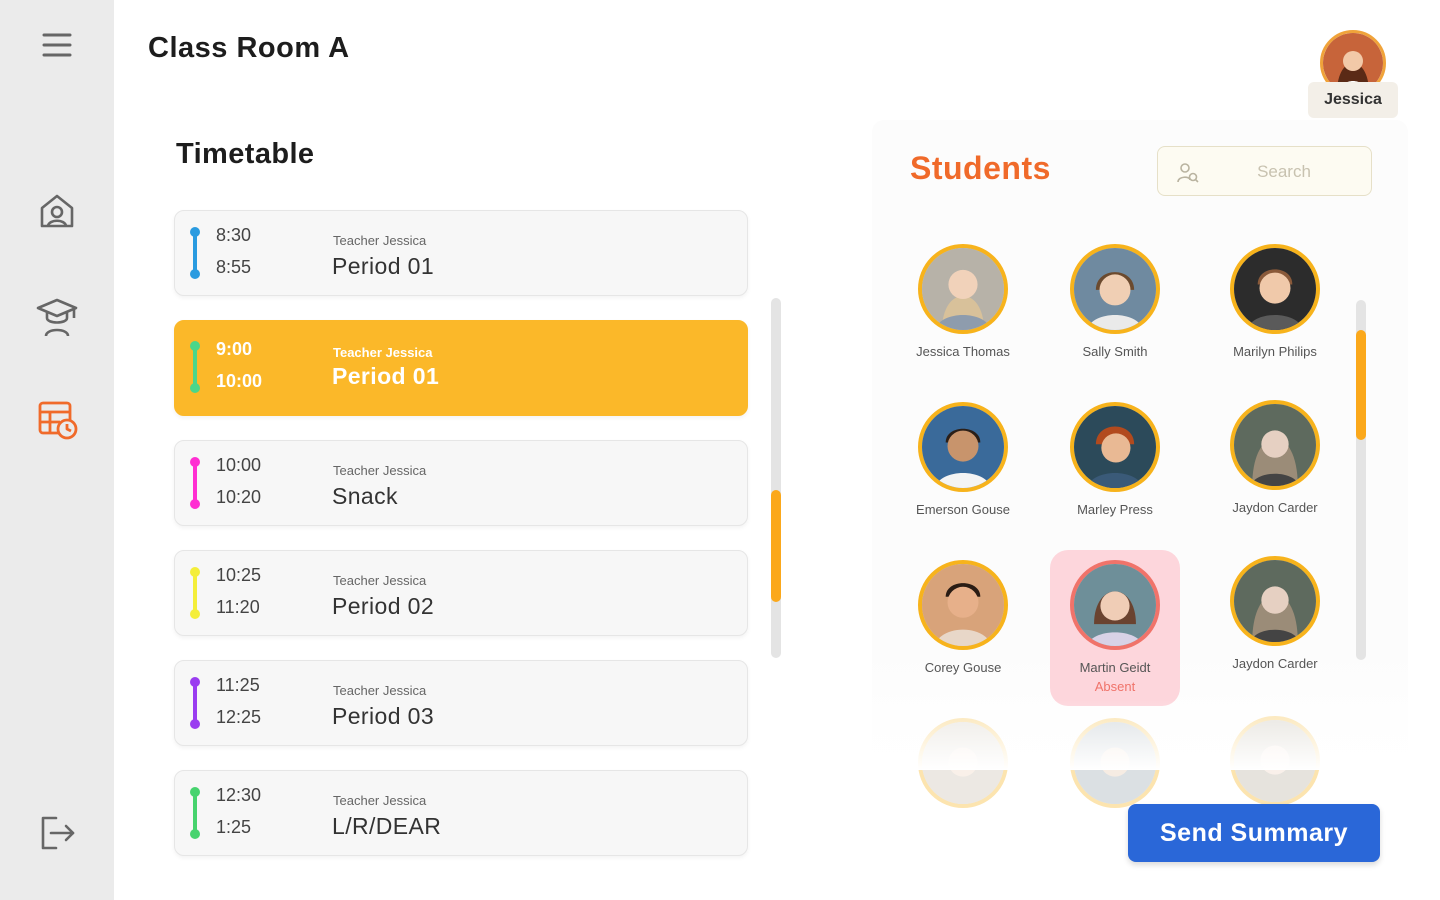  I want to click on period-start-time: 10:00, so click(239, 465).